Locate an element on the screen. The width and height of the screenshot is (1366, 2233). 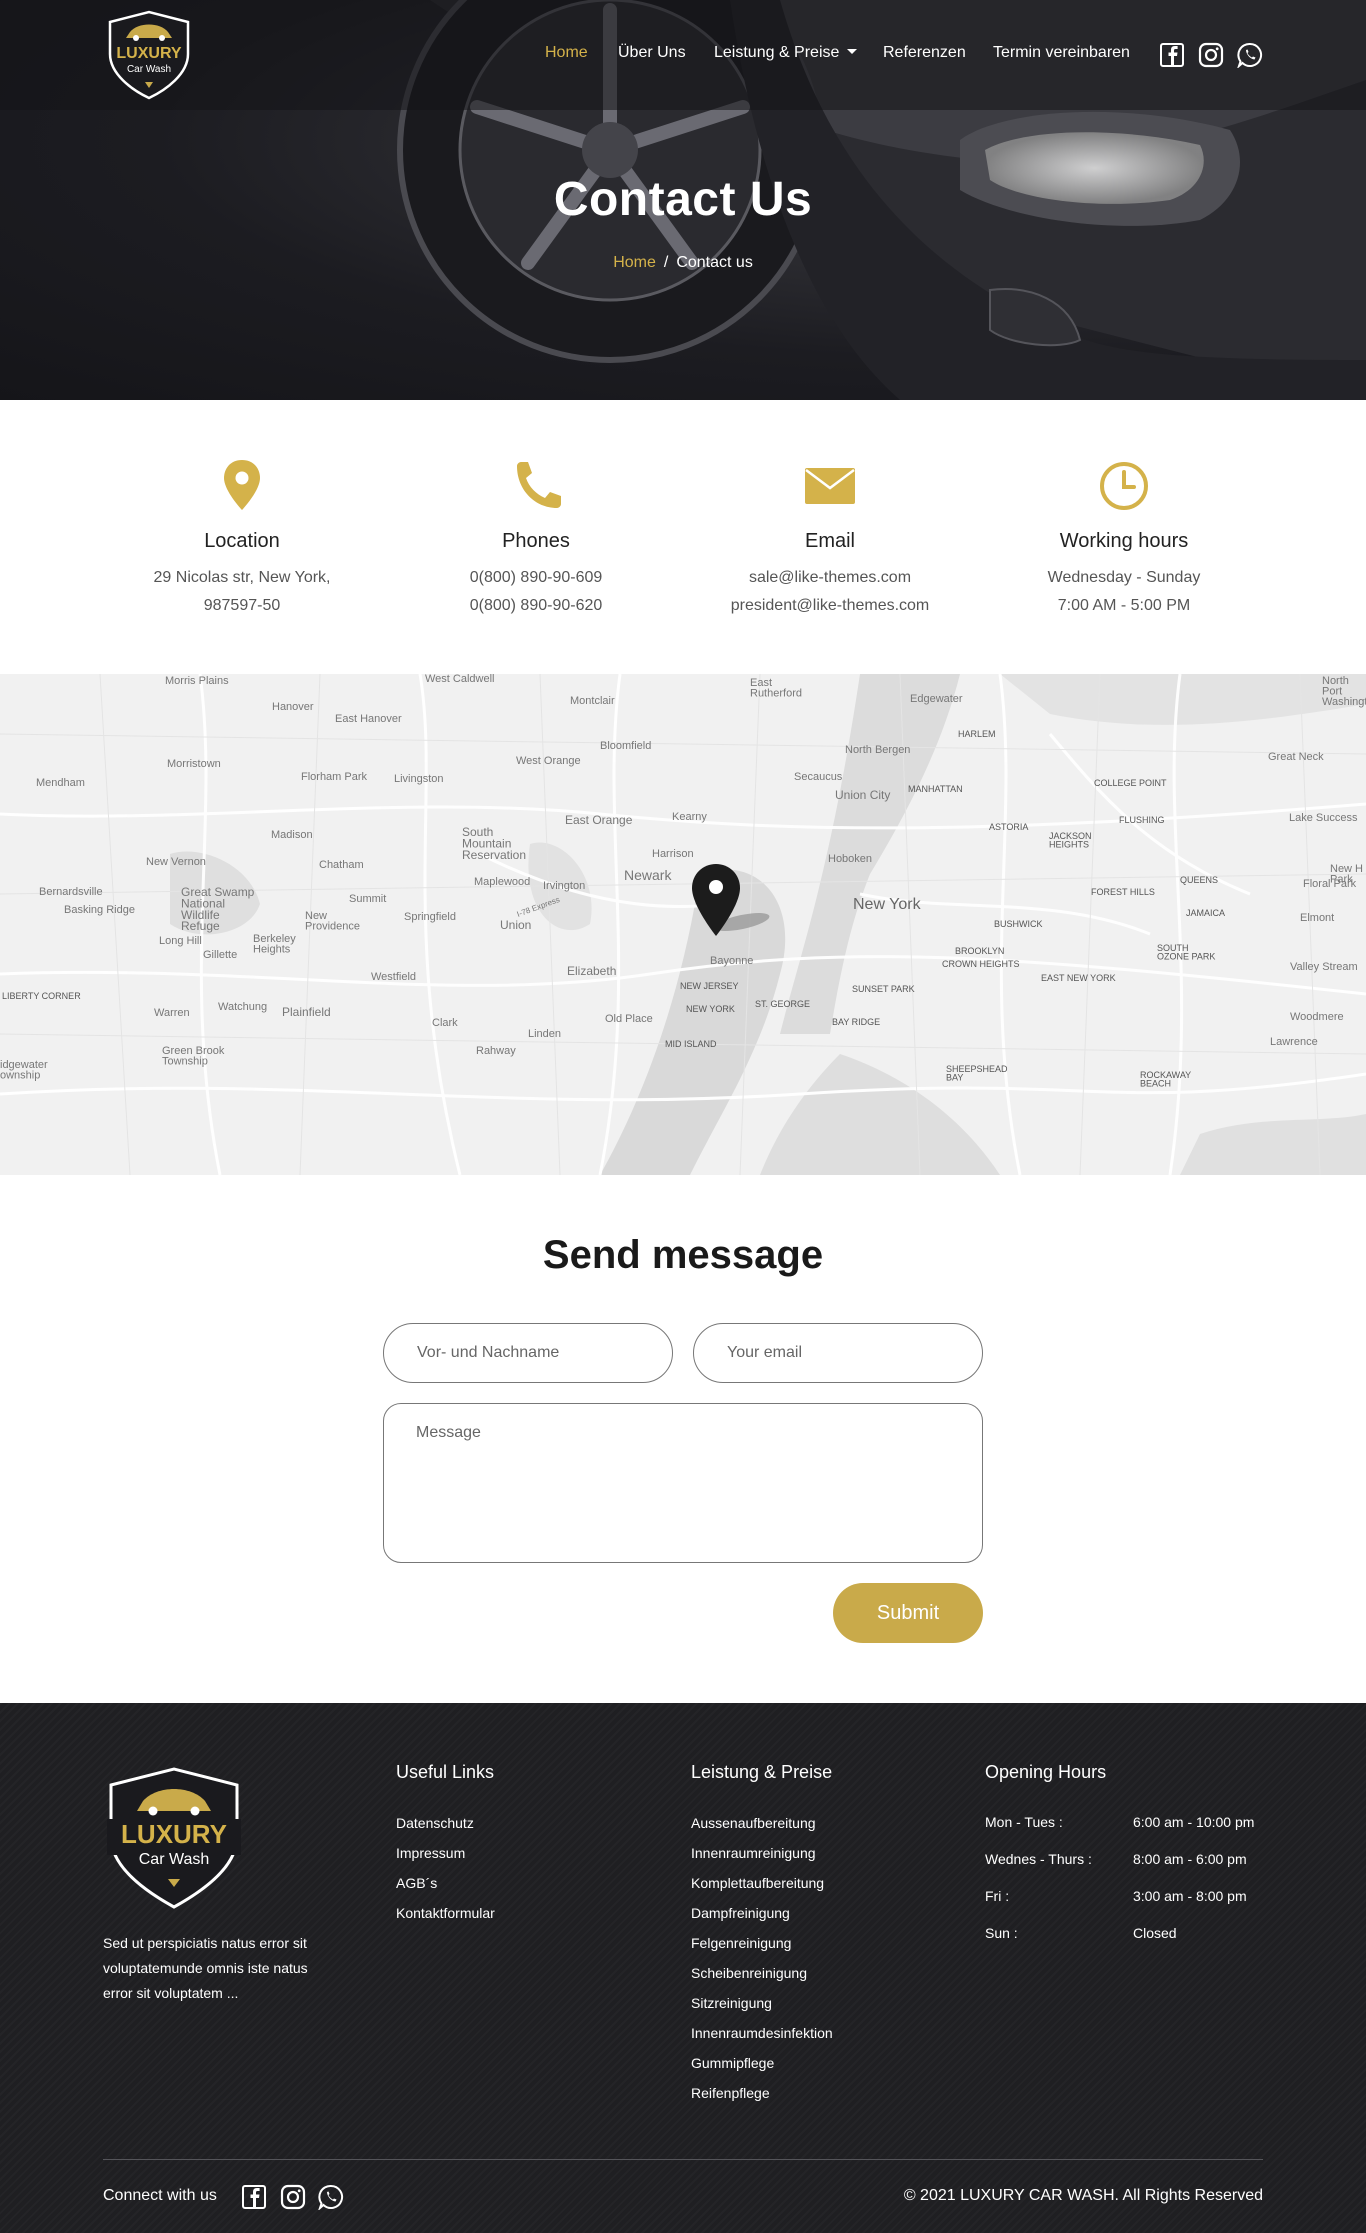
map-label-forest-hills: FOREST HILLS is located at coordinates (1123, 892).